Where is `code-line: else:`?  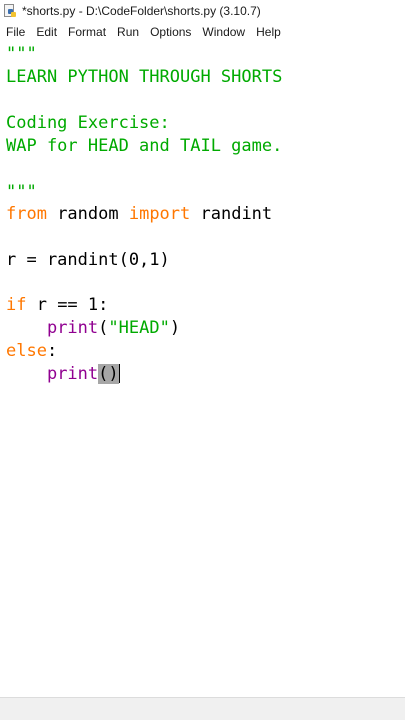 code-line: else: is located at coordinates (31, 351).